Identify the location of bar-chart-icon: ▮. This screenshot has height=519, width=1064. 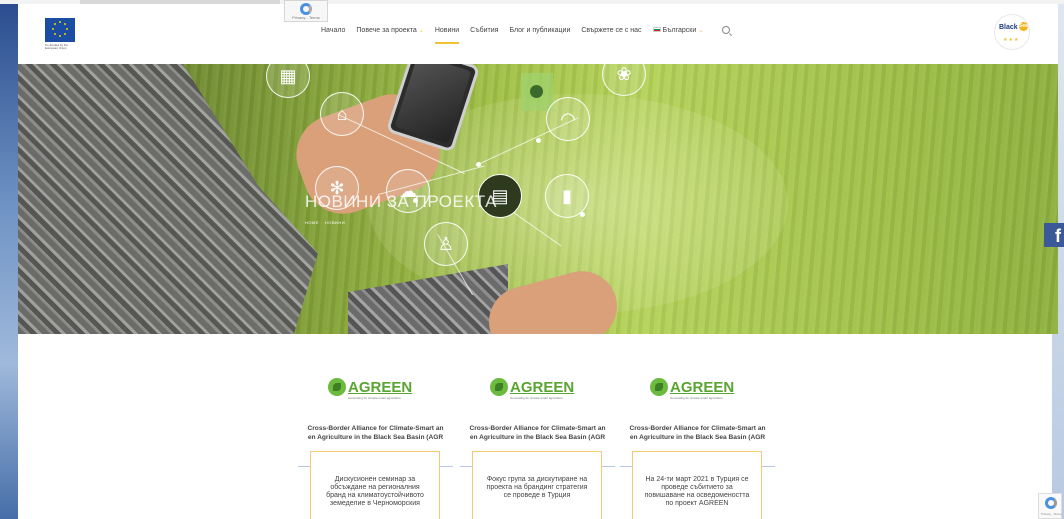
(567, 196).